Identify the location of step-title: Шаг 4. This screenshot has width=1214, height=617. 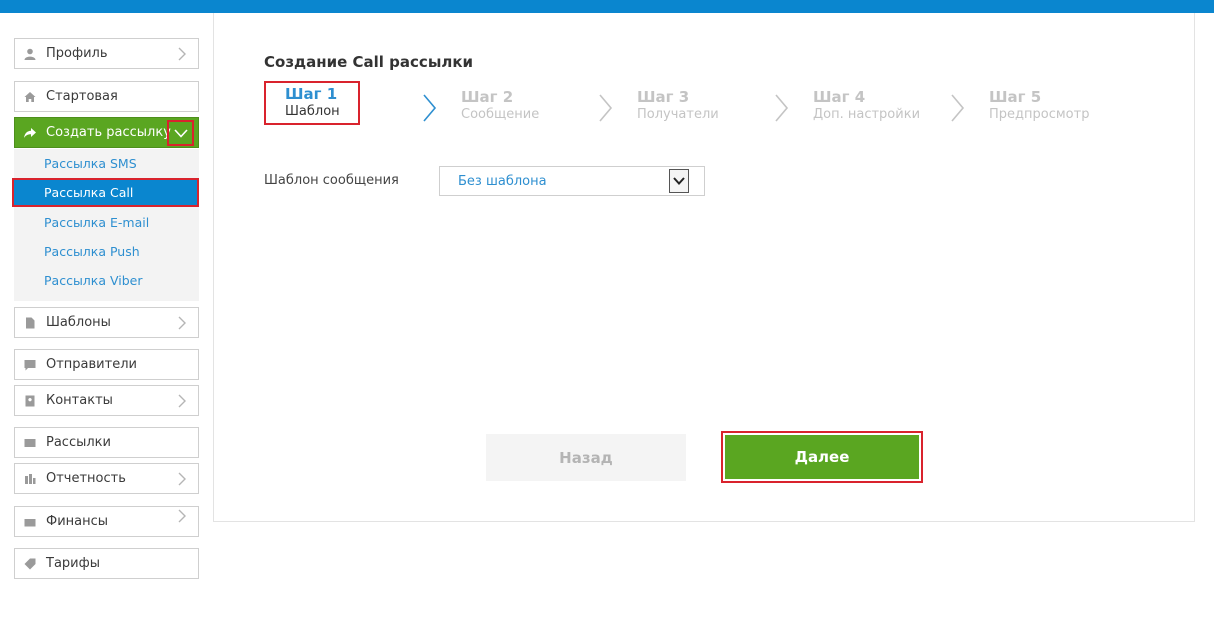
(839, 97).